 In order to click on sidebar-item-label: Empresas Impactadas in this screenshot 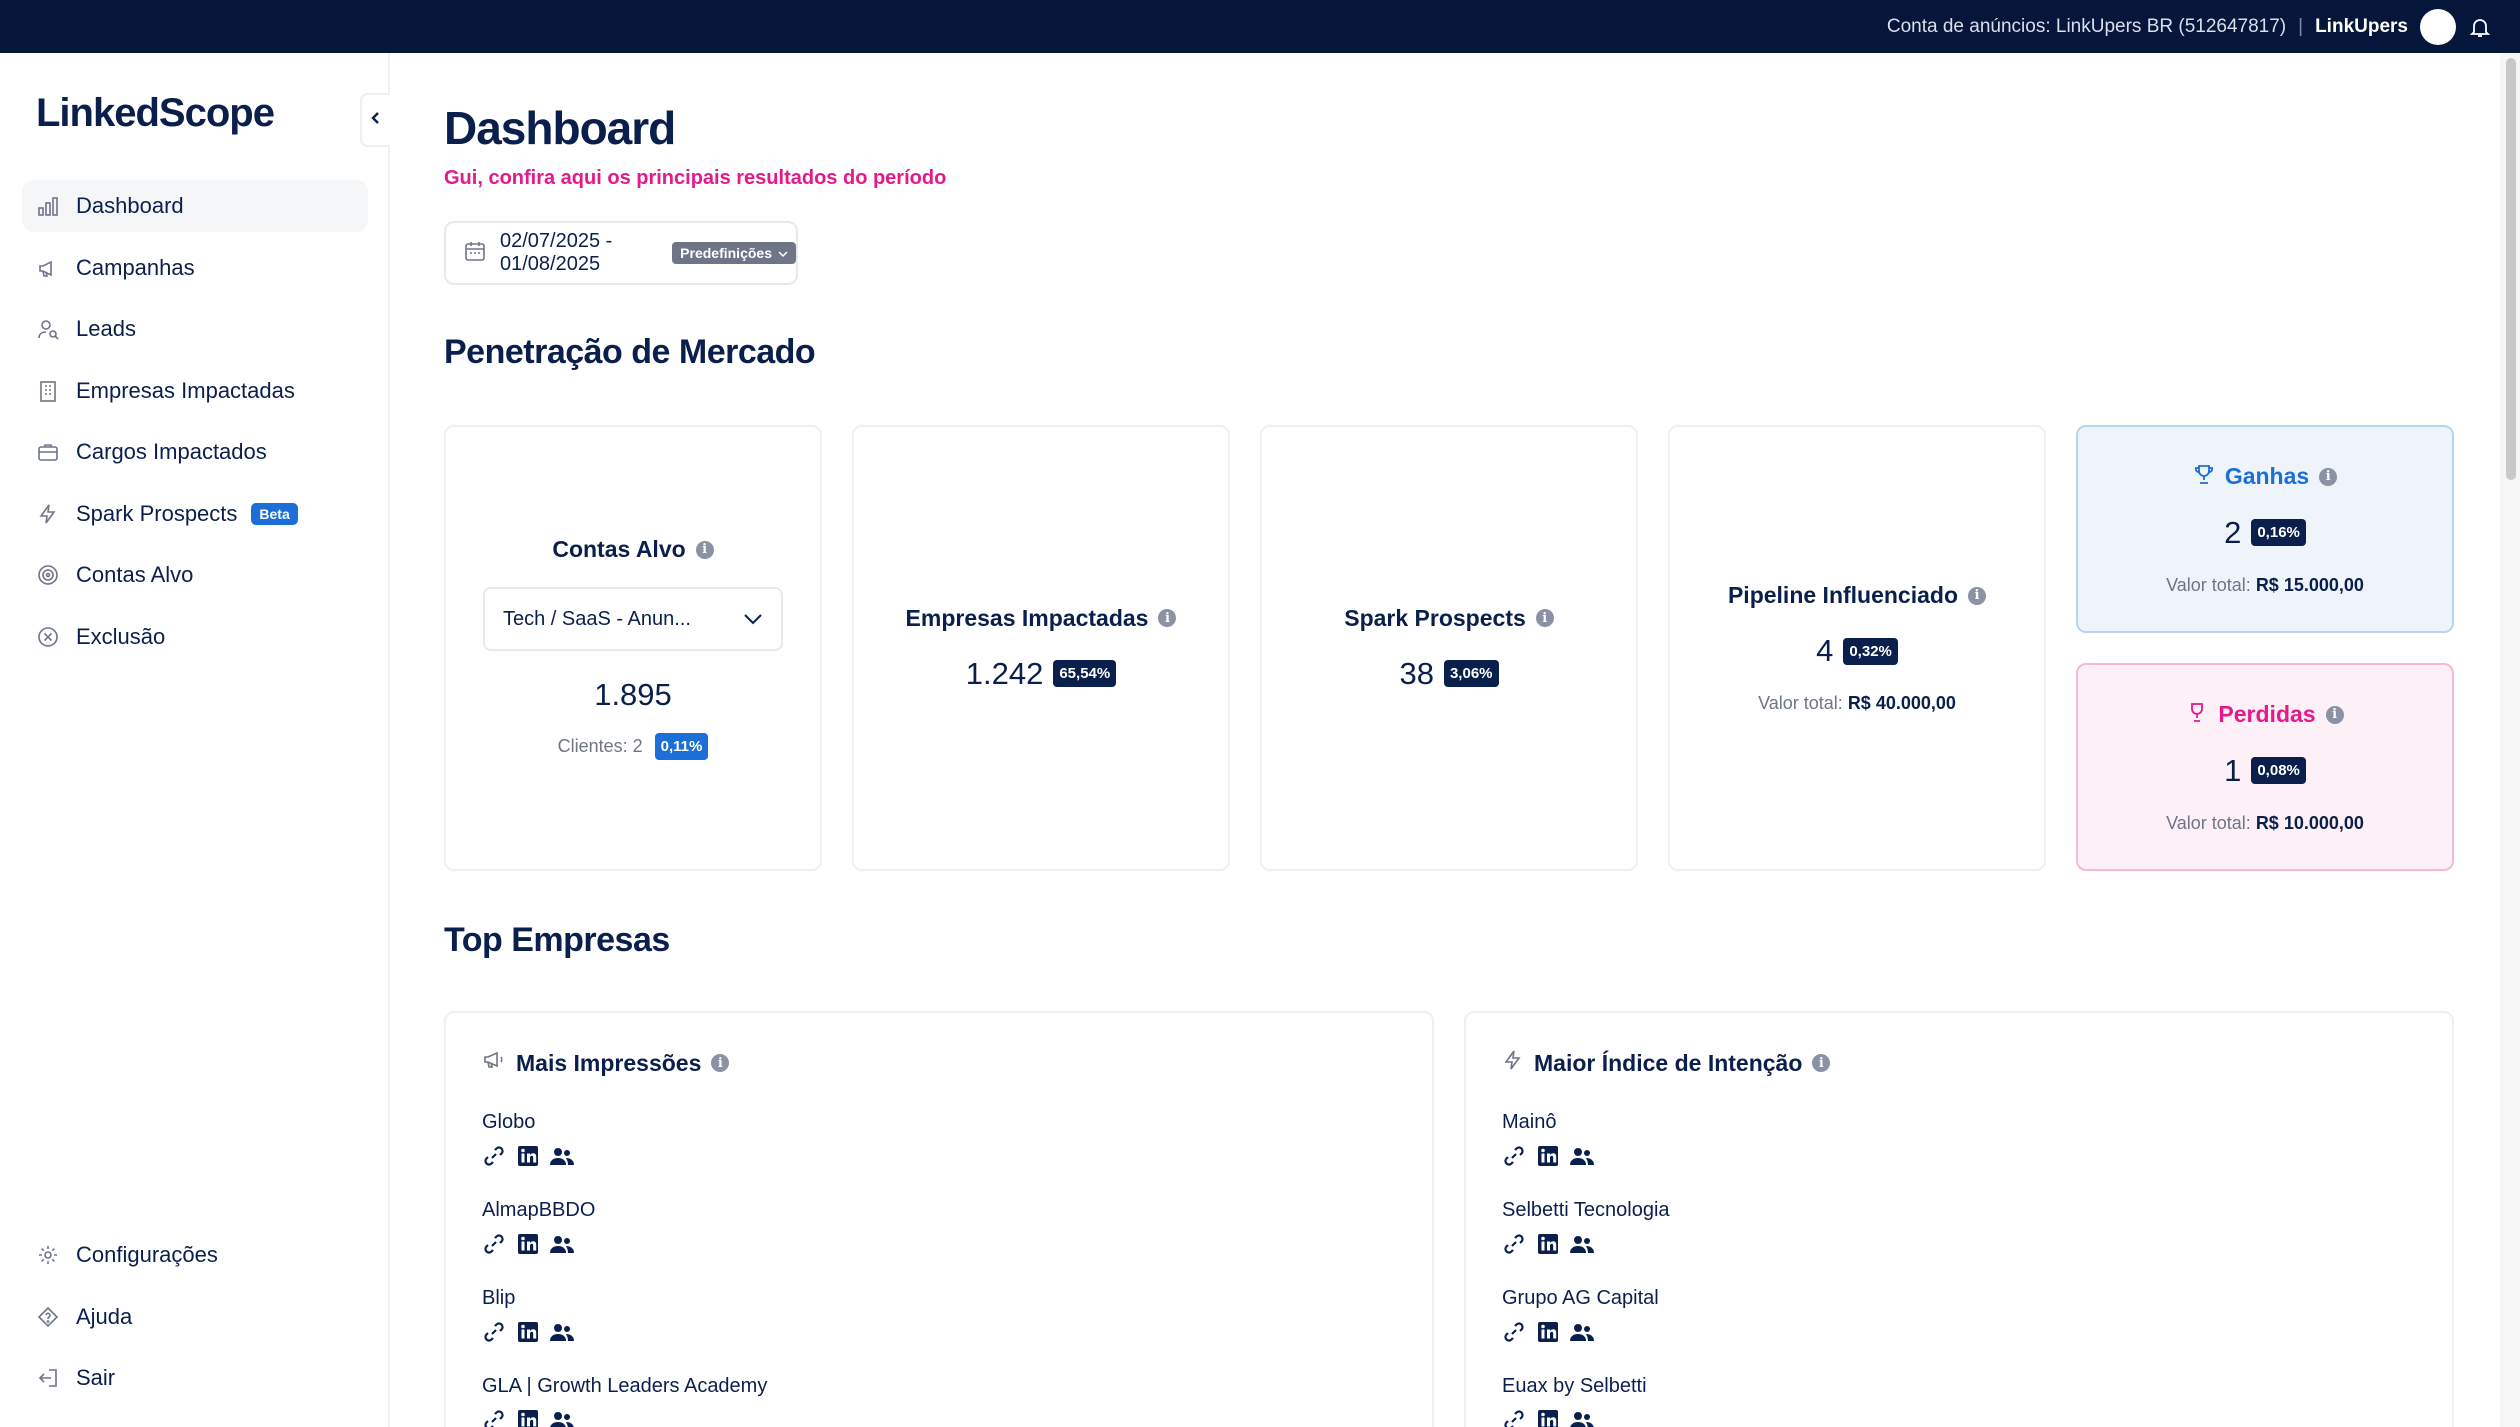, I will do `click(185, 390)`.